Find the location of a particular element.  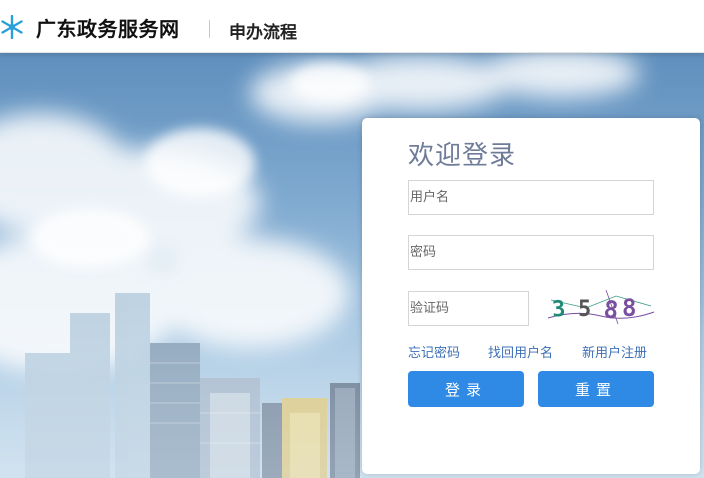

forgot-username-link: 找回用户名 is located at coordinates (520, 351).